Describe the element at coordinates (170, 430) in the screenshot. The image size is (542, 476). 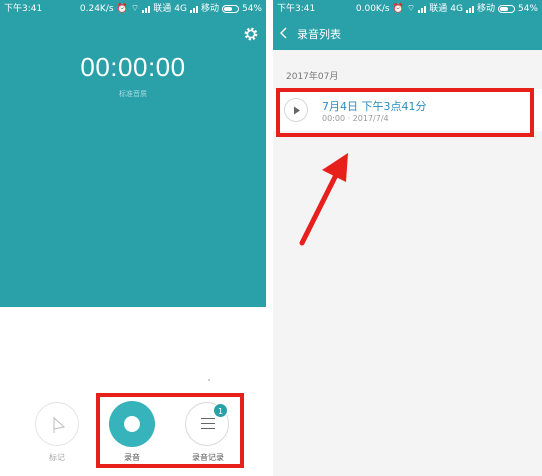
I see `highlight-box-controls` at that location.